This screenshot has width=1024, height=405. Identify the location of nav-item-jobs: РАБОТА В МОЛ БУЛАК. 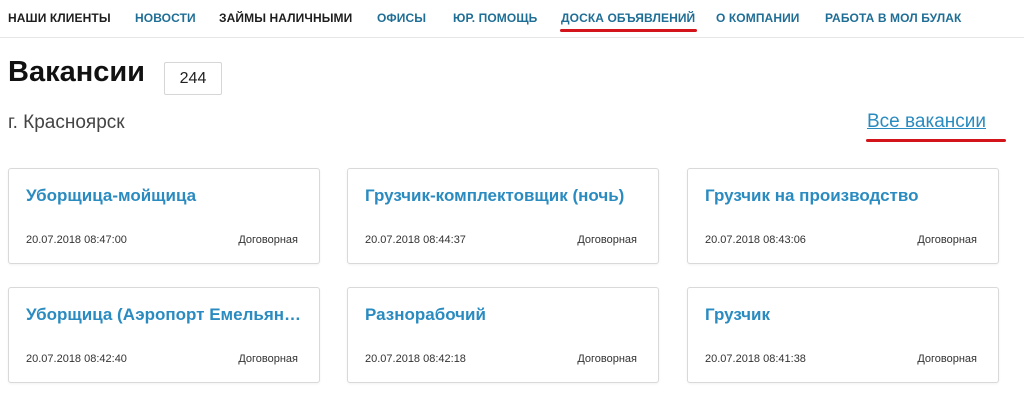
(893, 18).